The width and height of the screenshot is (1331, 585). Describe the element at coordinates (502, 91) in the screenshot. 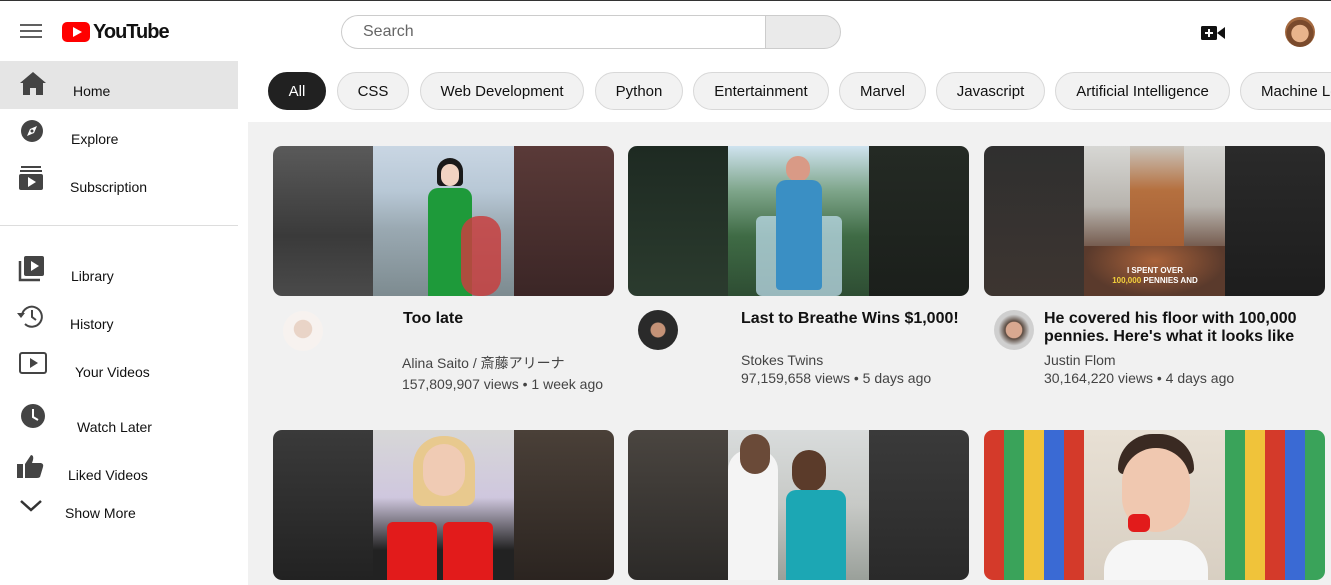

I see `chip-web-development: Web Development` at that location.